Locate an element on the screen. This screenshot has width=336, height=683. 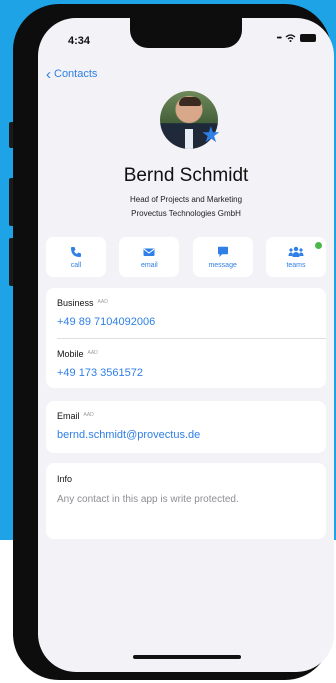
notch is located at coordinates (186, 33).